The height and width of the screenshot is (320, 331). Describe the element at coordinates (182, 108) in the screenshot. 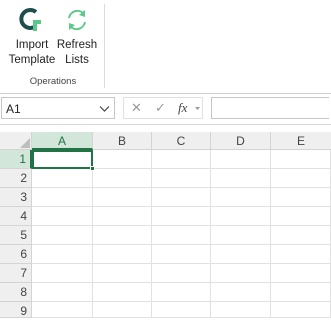

I see `insert-function-icon: fx` at that location.